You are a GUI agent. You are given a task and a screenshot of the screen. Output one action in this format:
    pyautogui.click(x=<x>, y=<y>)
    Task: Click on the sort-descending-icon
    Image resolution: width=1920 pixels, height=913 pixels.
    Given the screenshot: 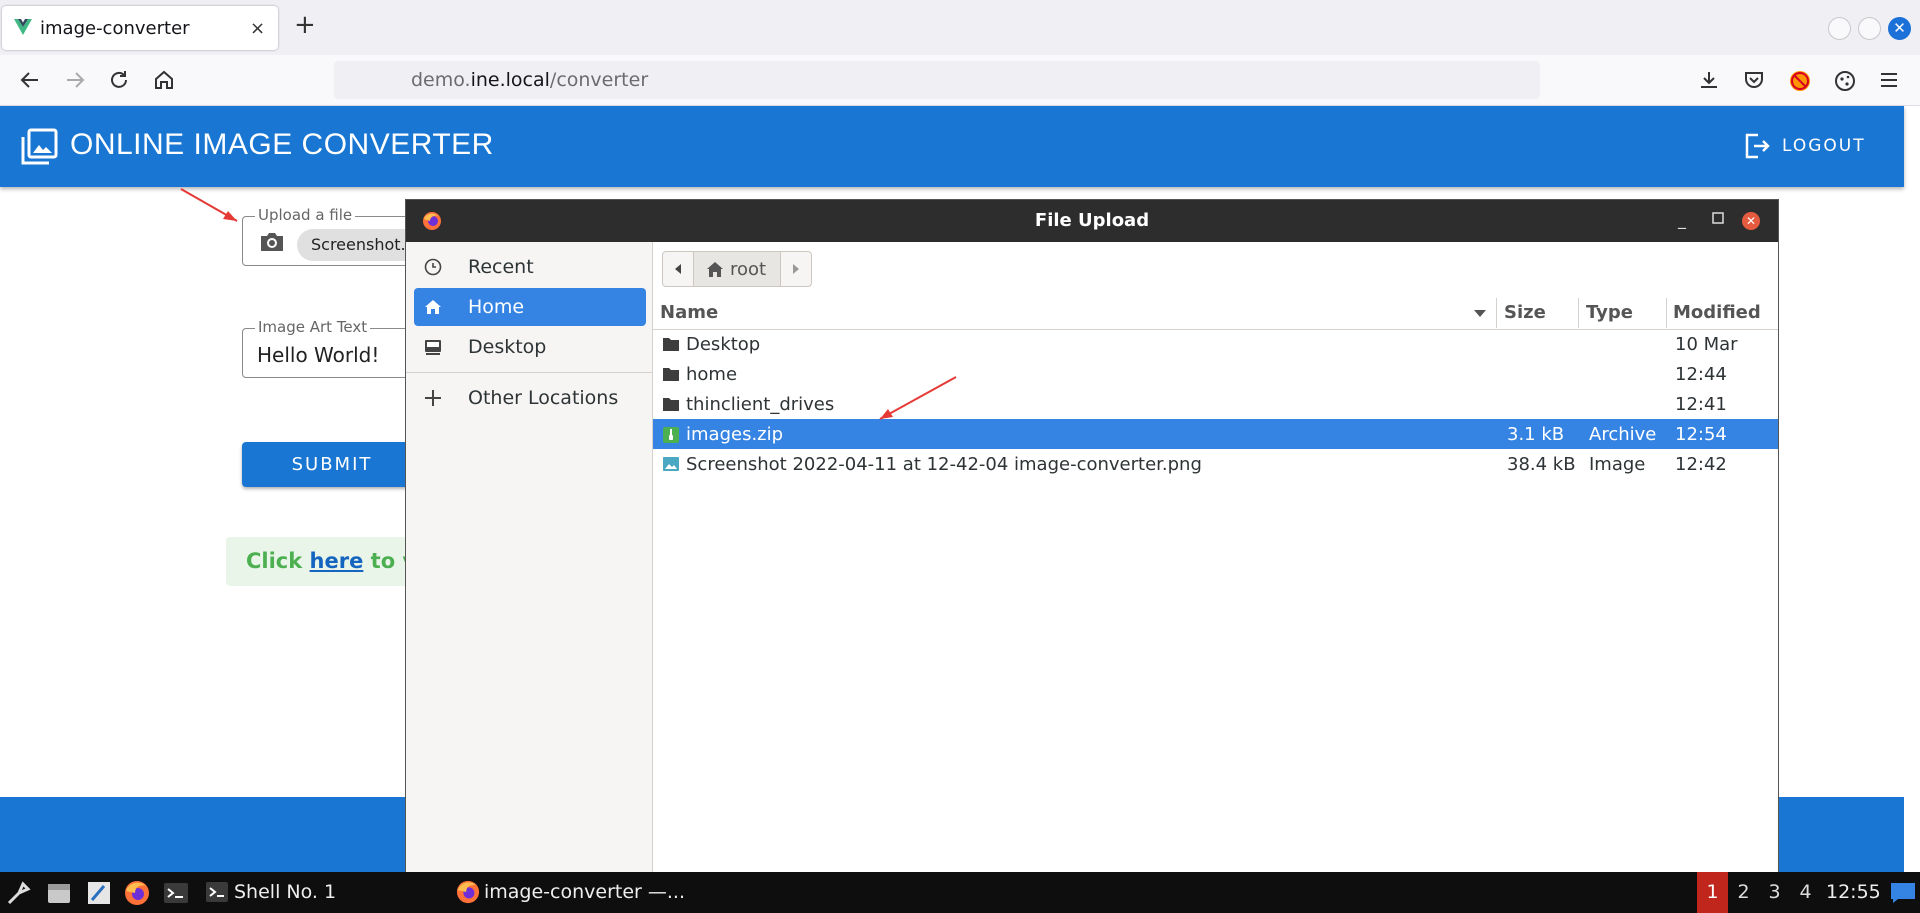 What is the action you would take?
    pyautogui.click(x=1480, y=314)
    